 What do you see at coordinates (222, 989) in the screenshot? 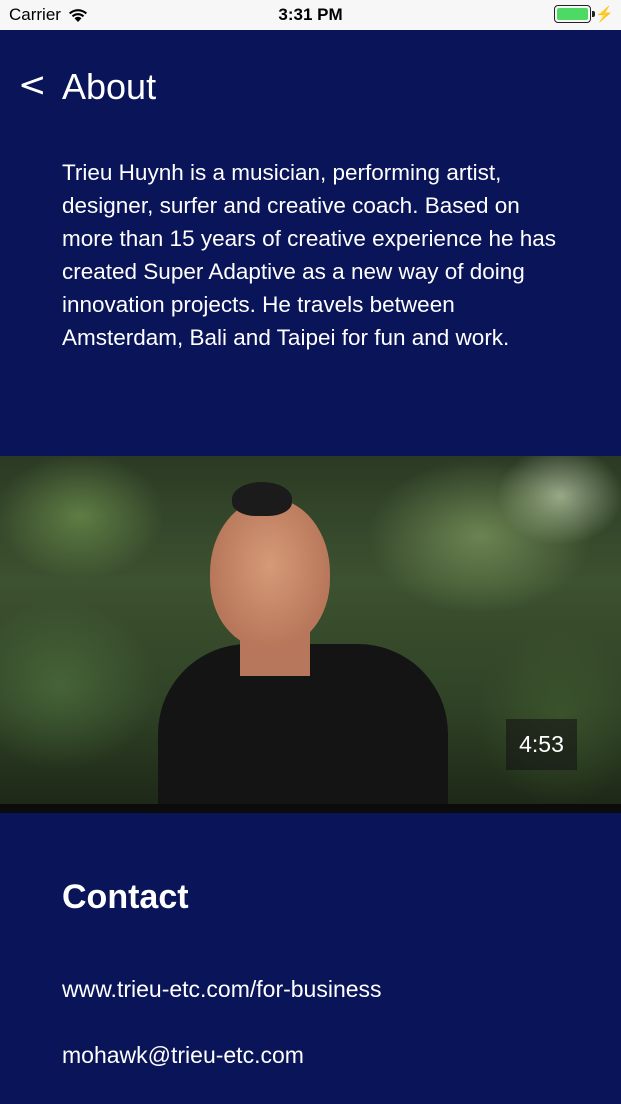
I see `website-link: www.trieu-etc.com/for-business` at bounding box center [222, 989].